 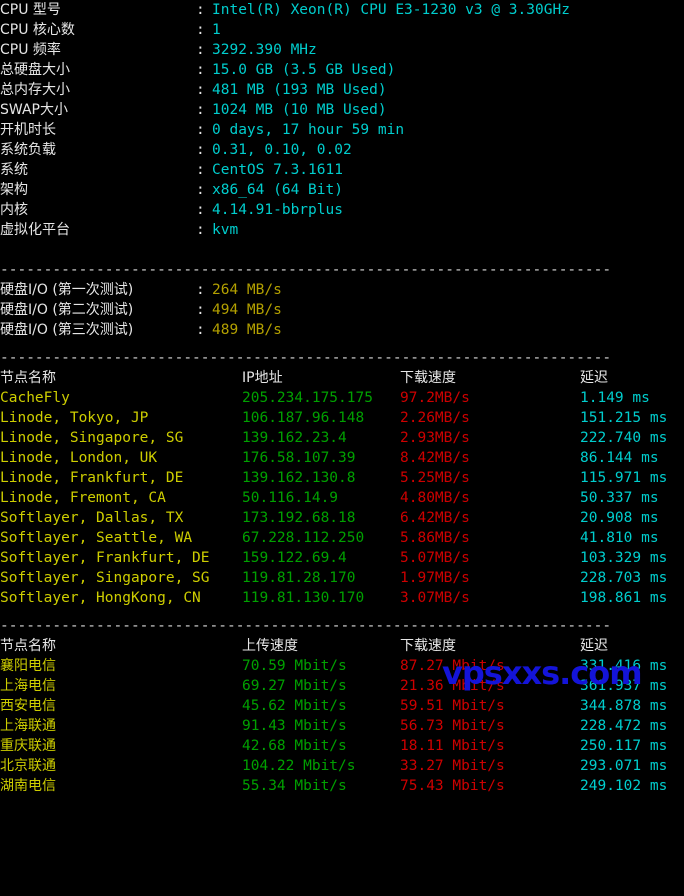 What do you see at coordinates (264, 50) in the screenshot?
I see `sysinfo-value: 3292.390 MHz` at bounding box center [264, 50].